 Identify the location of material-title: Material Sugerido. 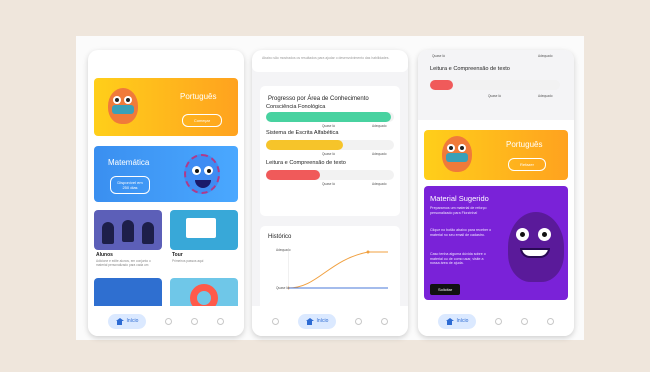
(459, 198).